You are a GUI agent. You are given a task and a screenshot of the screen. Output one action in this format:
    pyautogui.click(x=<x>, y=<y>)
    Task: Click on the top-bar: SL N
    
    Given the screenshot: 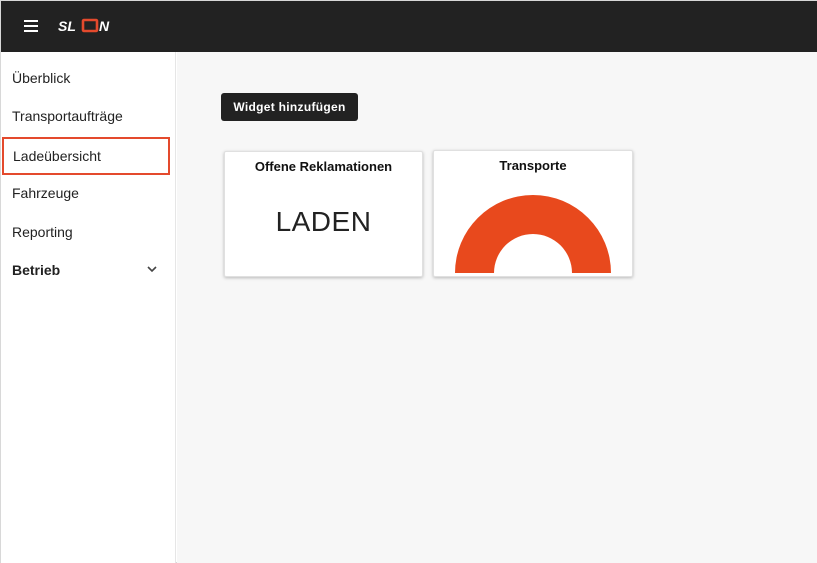 What is the action you would take?
    pyautogui.click(x=409, y=26)
    